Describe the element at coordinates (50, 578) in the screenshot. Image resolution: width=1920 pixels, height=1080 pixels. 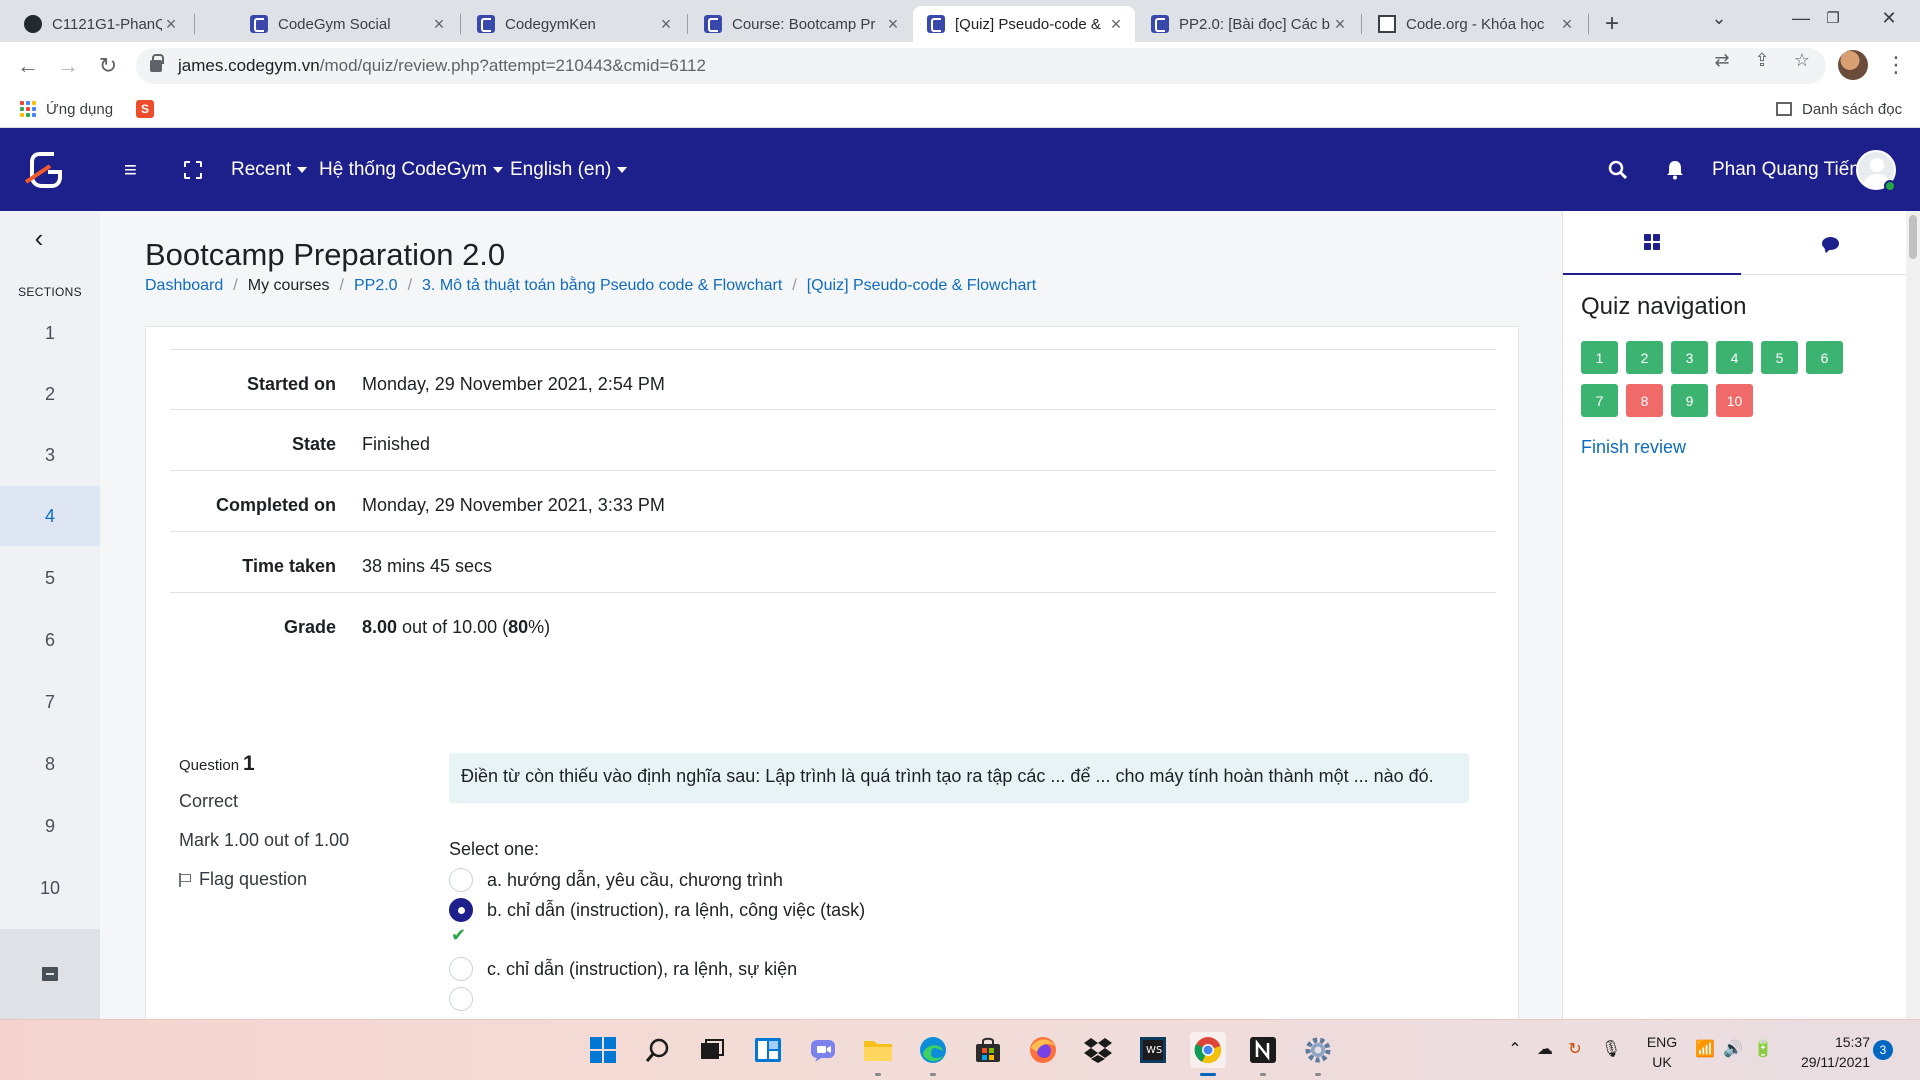
I see `section-item: 5` at that location.